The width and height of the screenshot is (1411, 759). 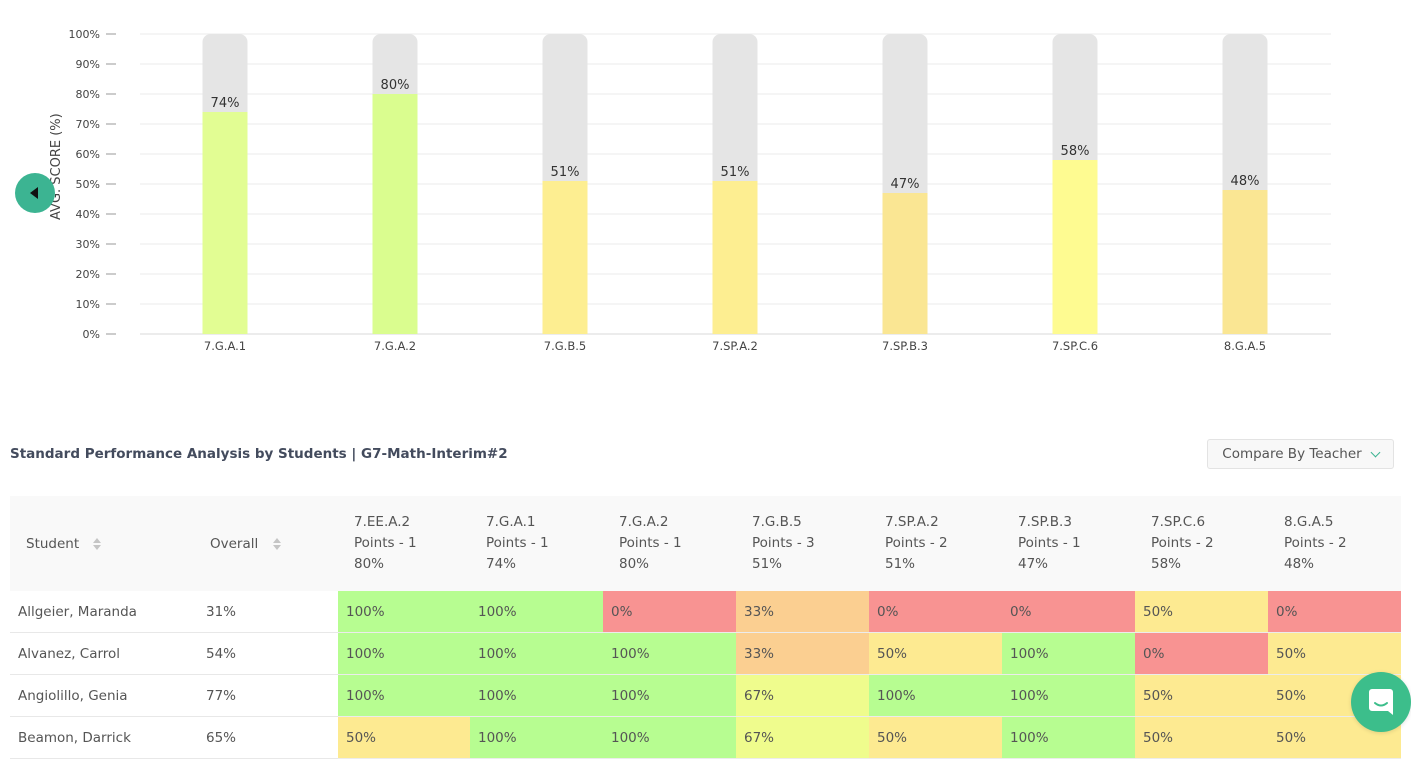 I want to click on column-header-standard: 7.EE.A.2 Points - 1 80%, so click(x=404, y=543).